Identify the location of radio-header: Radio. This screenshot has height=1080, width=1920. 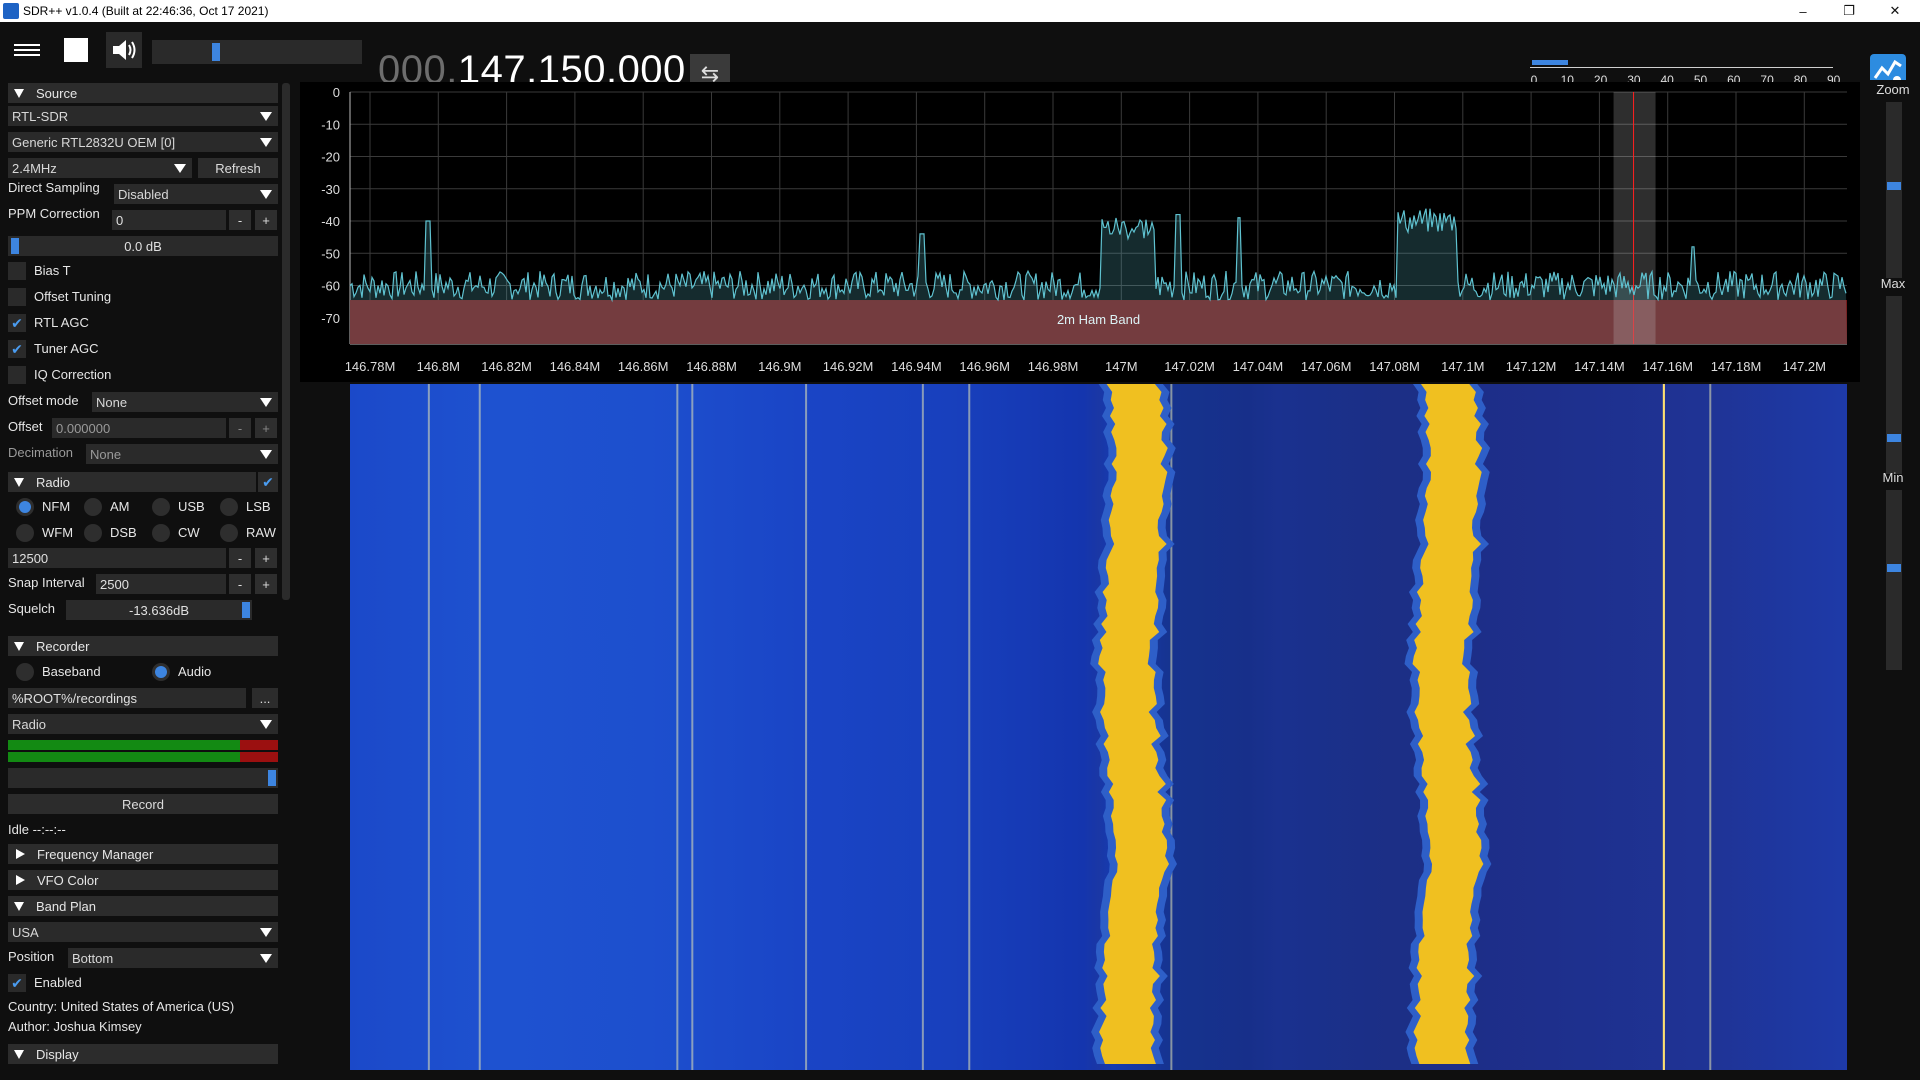
(132, 482).